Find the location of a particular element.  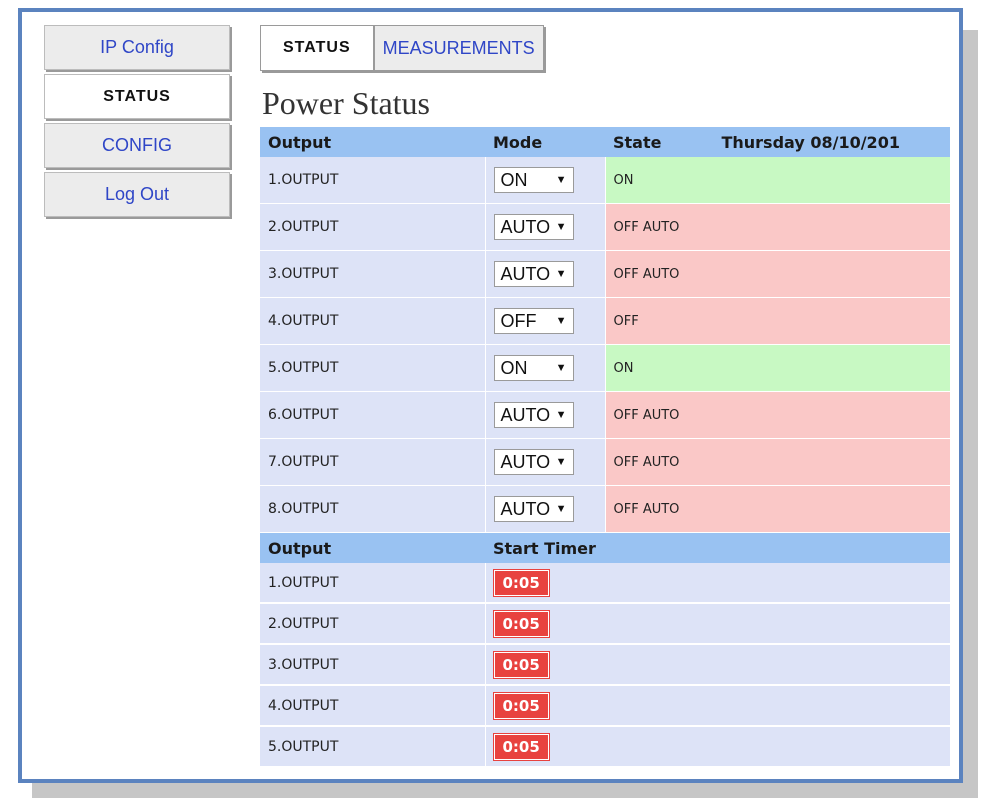

status-row: 7.OUTPUT AUTO ▼ OFF AUTO is located at coordinates (605, 462).